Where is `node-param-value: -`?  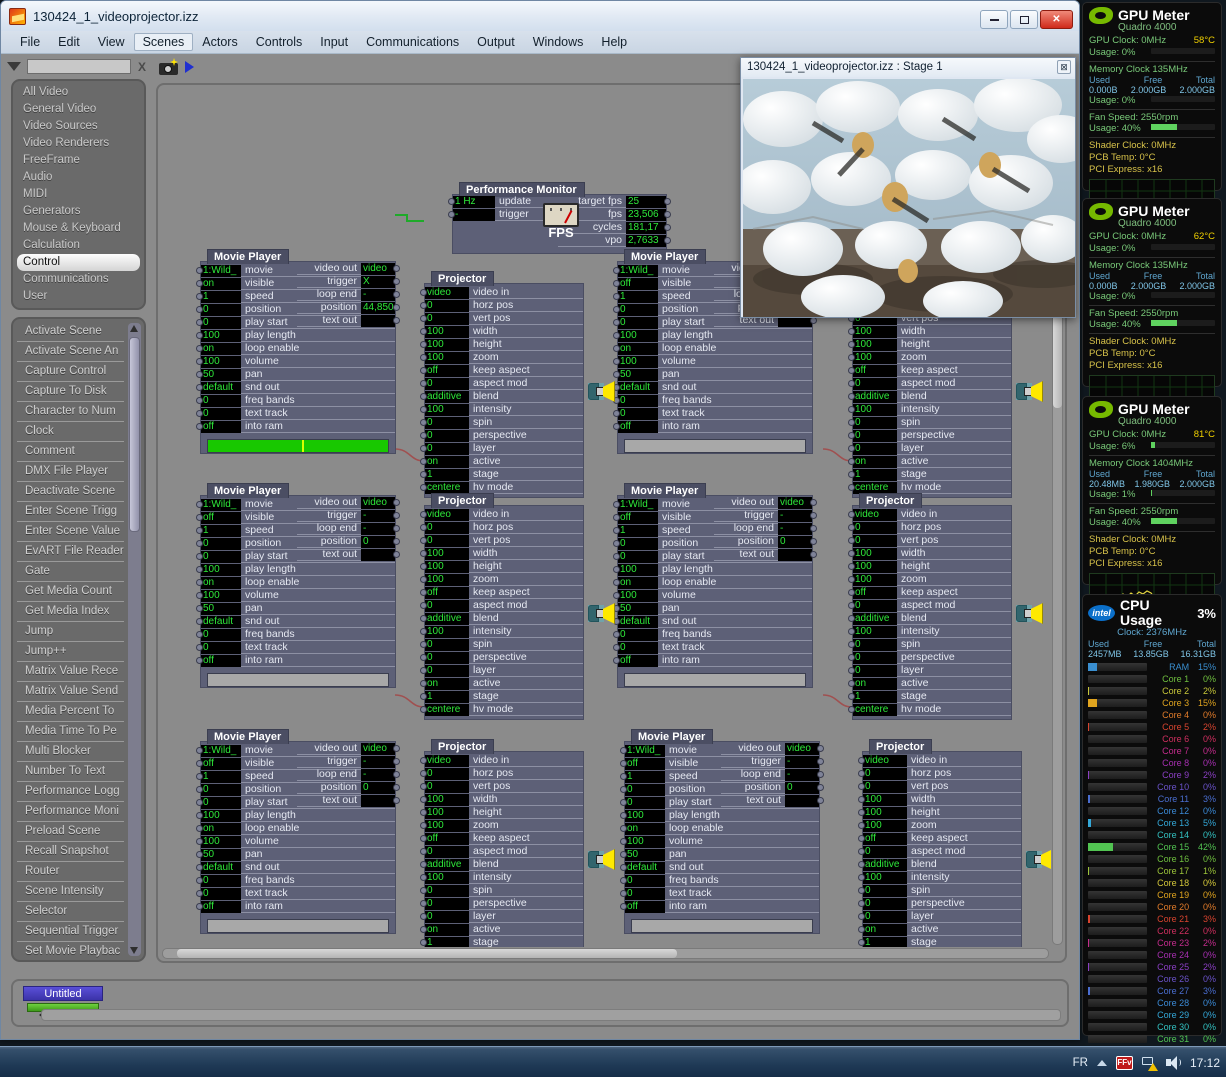
node-param-value: - is located at coordinates (802, 774).